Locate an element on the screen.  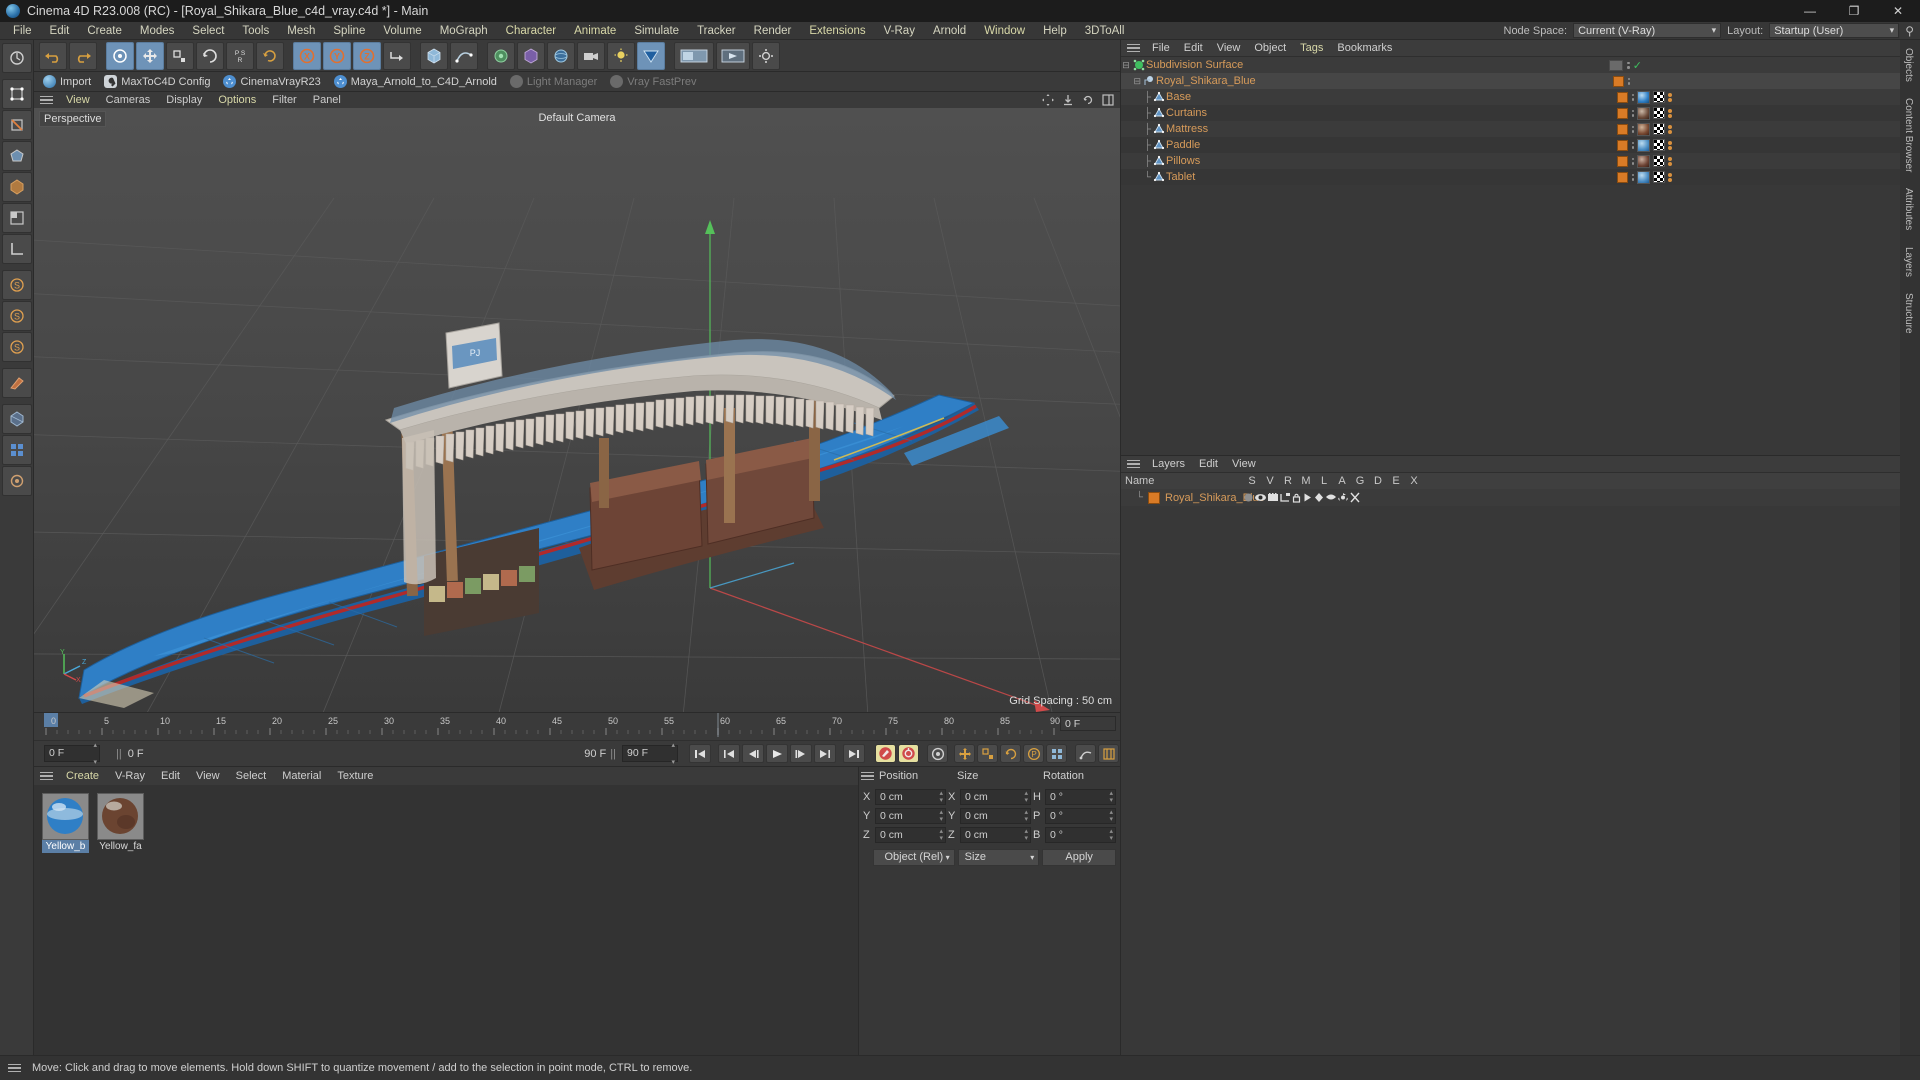
rotate-tool-button is located at coordinates (210, 55).